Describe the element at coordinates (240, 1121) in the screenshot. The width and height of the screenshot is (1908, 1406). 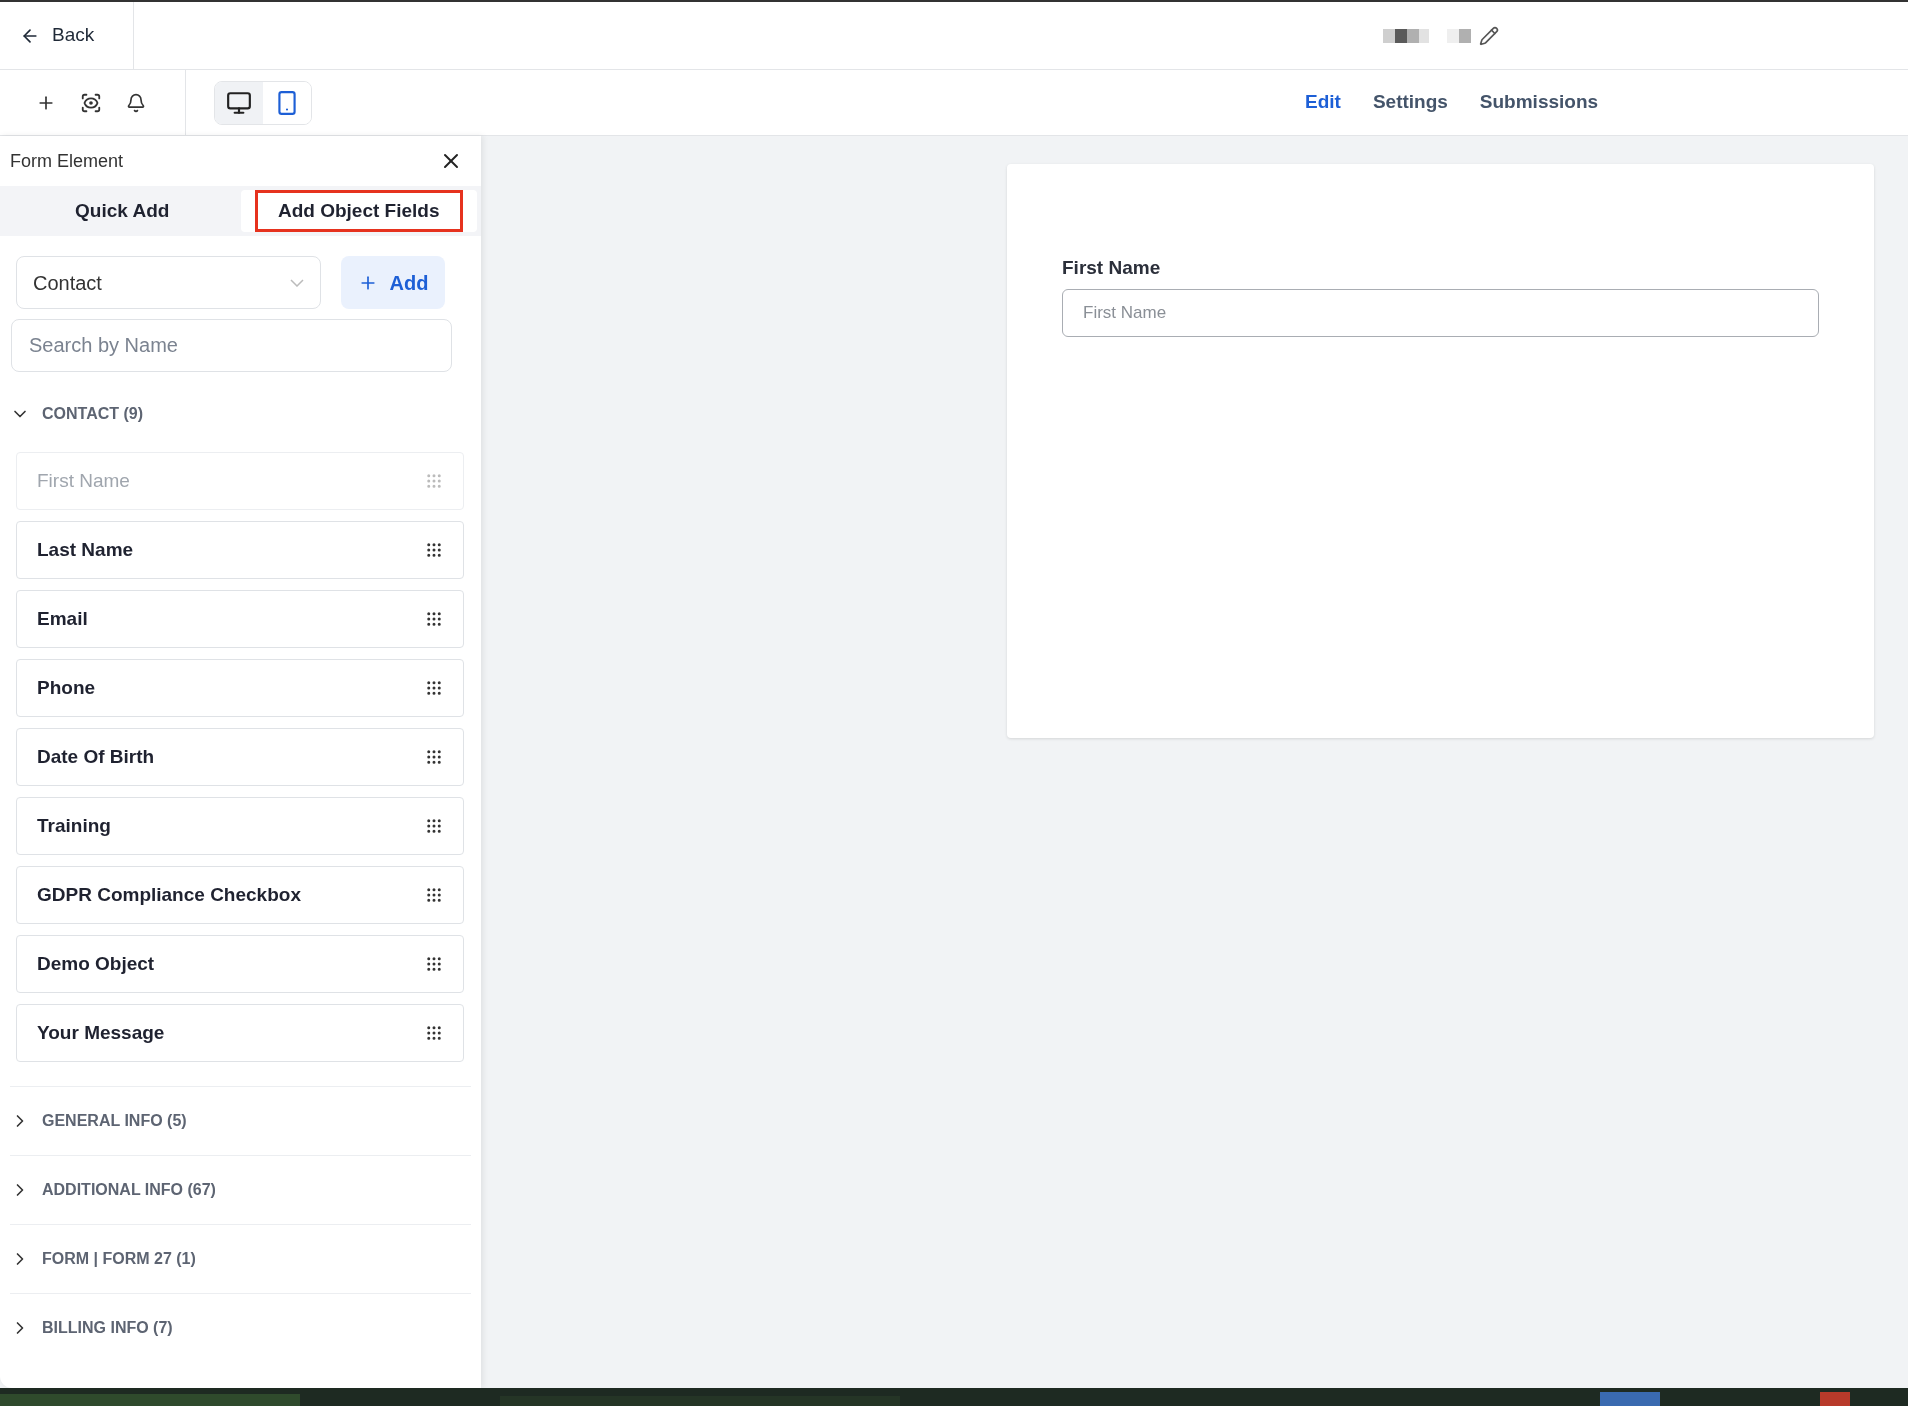
I see `section-header: GENERAL INFO (5)` at that location.